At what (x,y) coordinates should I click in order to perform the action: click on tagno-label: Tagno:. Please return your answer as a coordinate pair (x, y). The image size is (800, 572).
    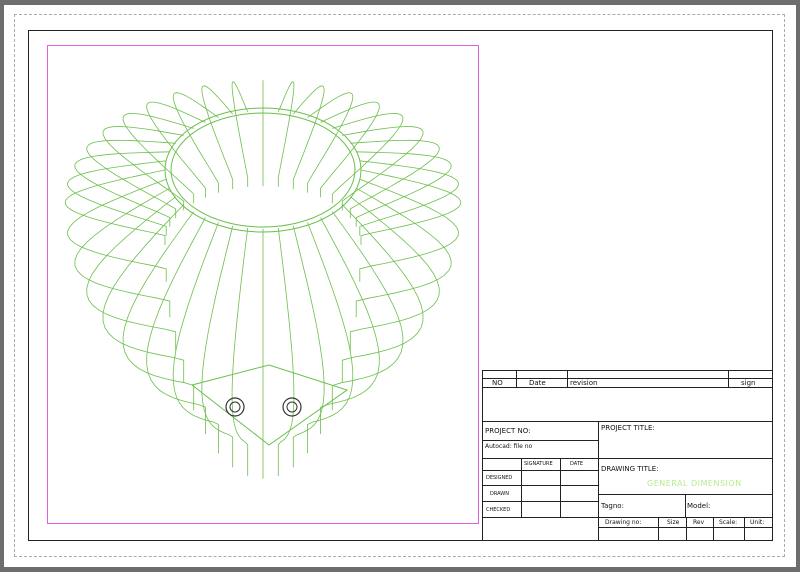
    Looking at the image, I should click on (612, 506).